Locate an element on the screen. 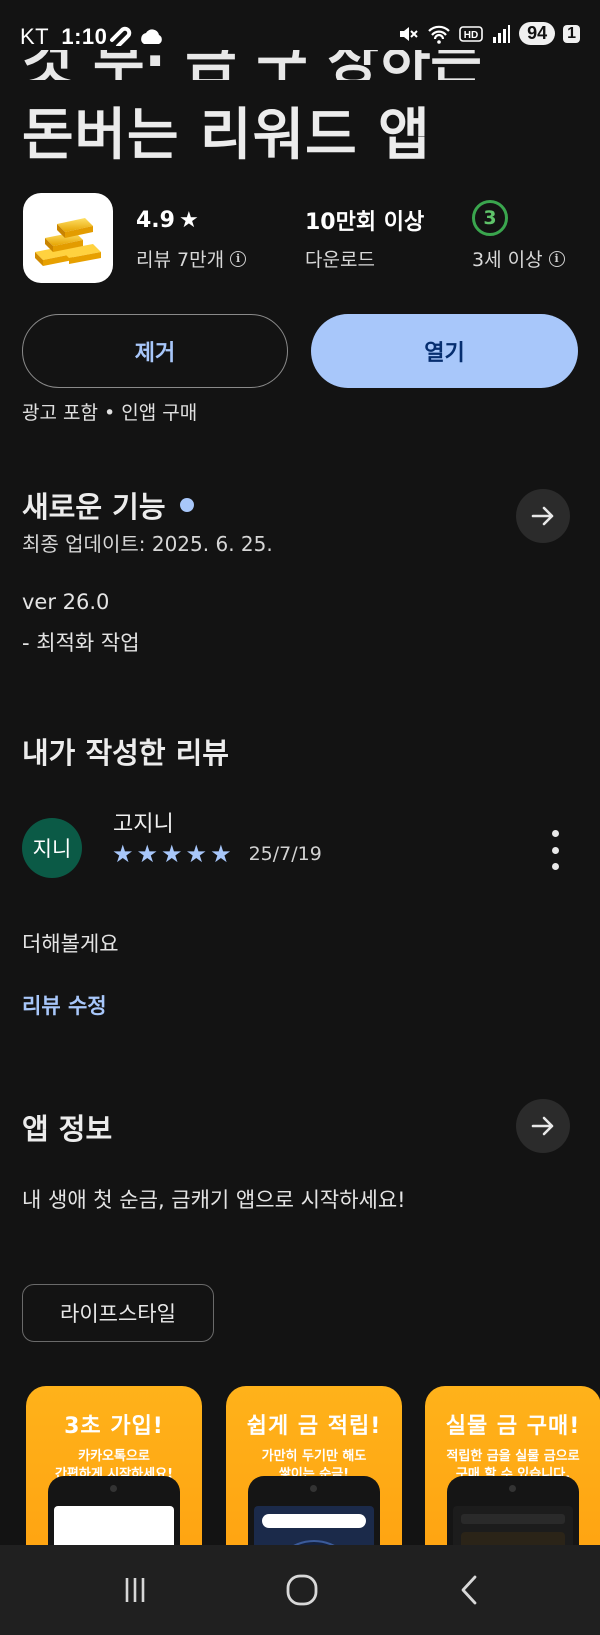 The image size is (600, 1635). rating-stat: 4.9 ★ 리뷰 7만개 i is located at coordinates (191, 238).